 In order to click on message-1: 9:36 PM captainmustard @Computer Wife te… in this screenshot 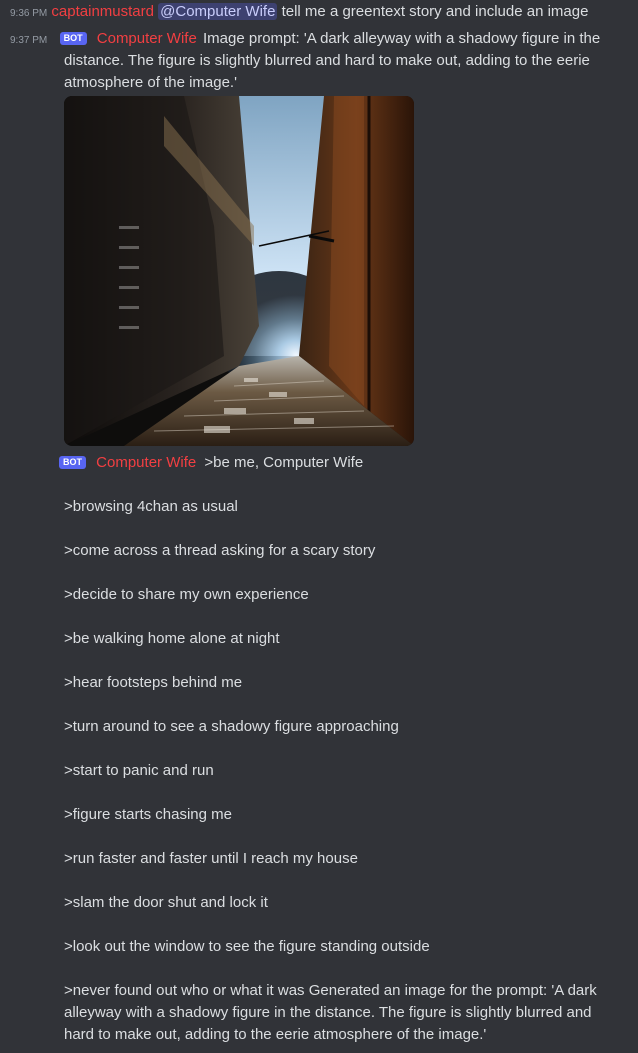, I will do `click(320, 13)`.